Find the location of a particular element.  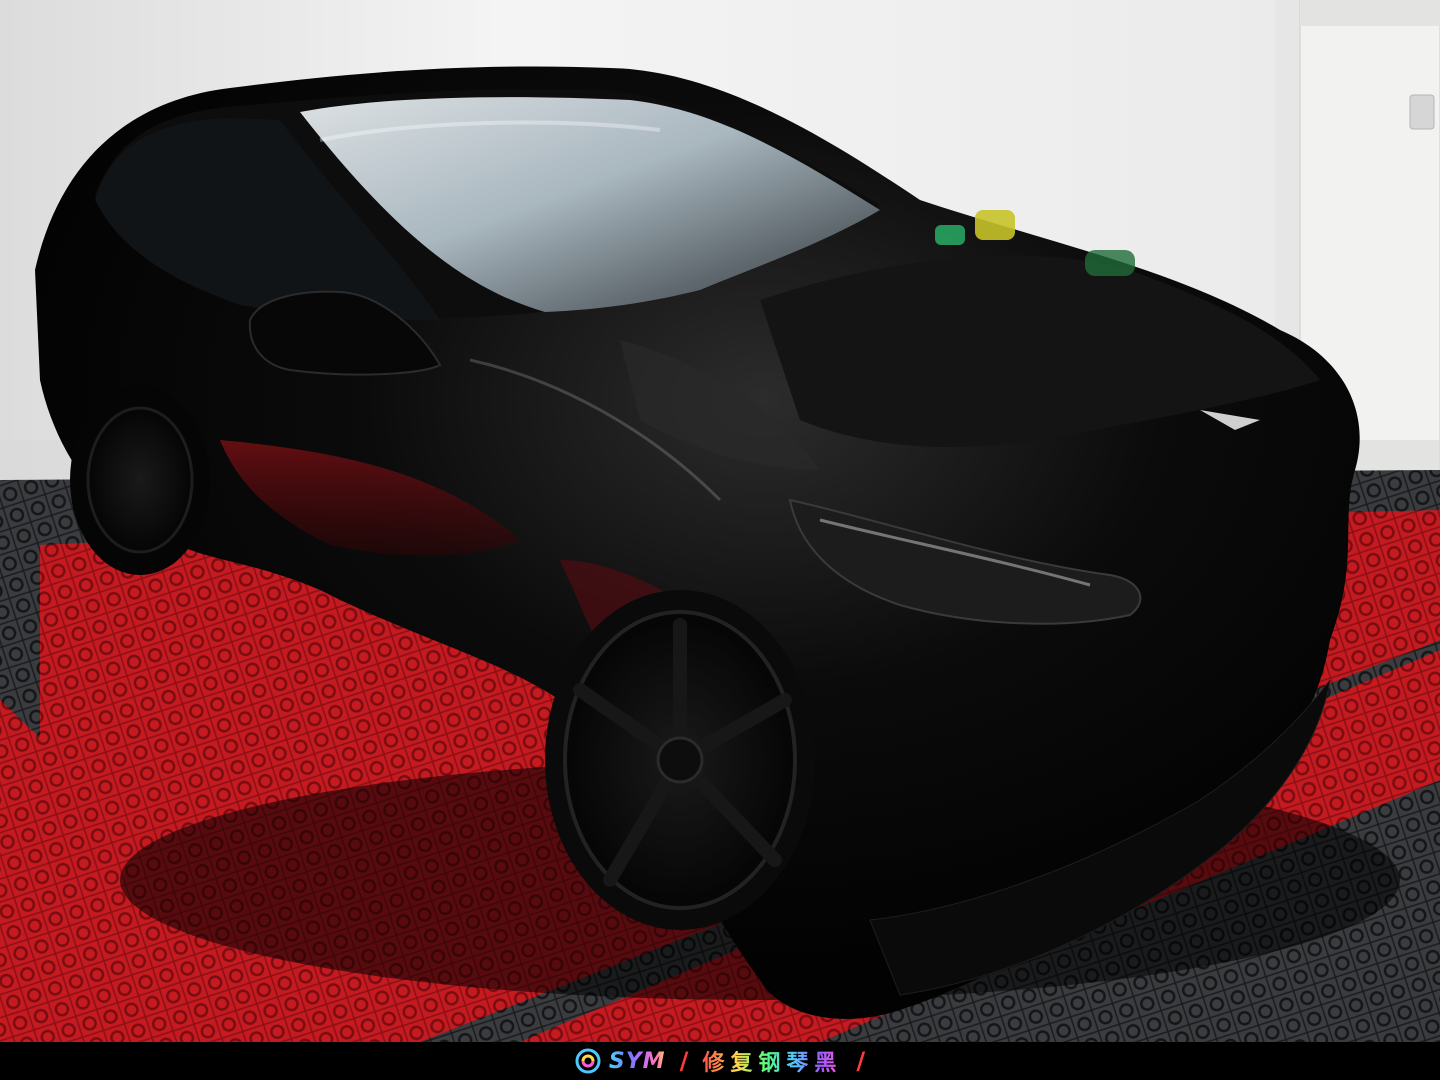

slogan-text: 修复钢琴黑 is located at coordinates (772, 1061).